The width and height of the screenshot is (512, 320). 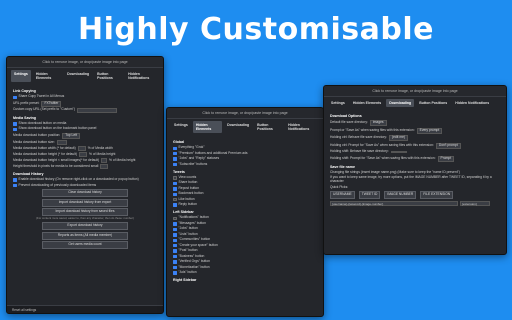 What do you see at coordinates (342, 195) in the screenshot?
I see `pick-username-button: USERNAME` at bounding box center [342, 195].